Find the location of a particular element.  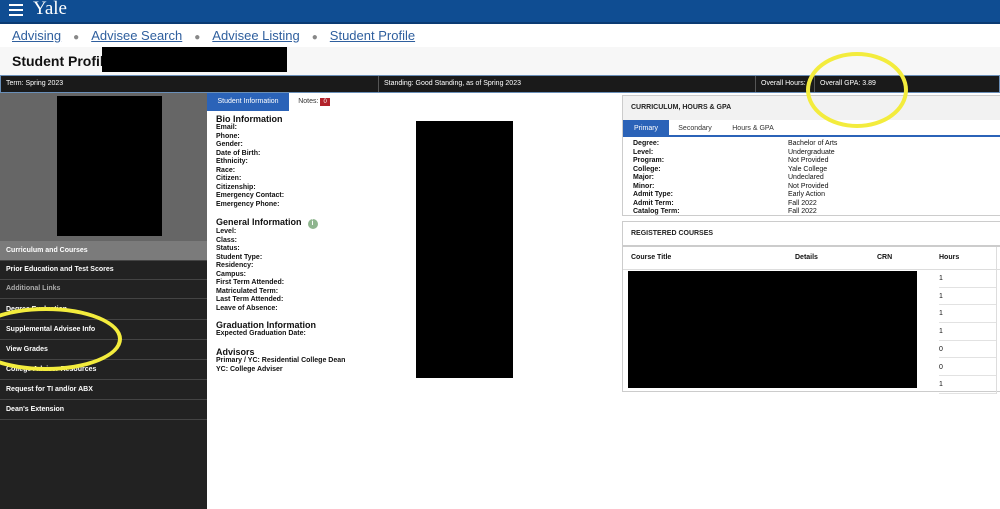

table-right-border is located at coordinates (996, 320).